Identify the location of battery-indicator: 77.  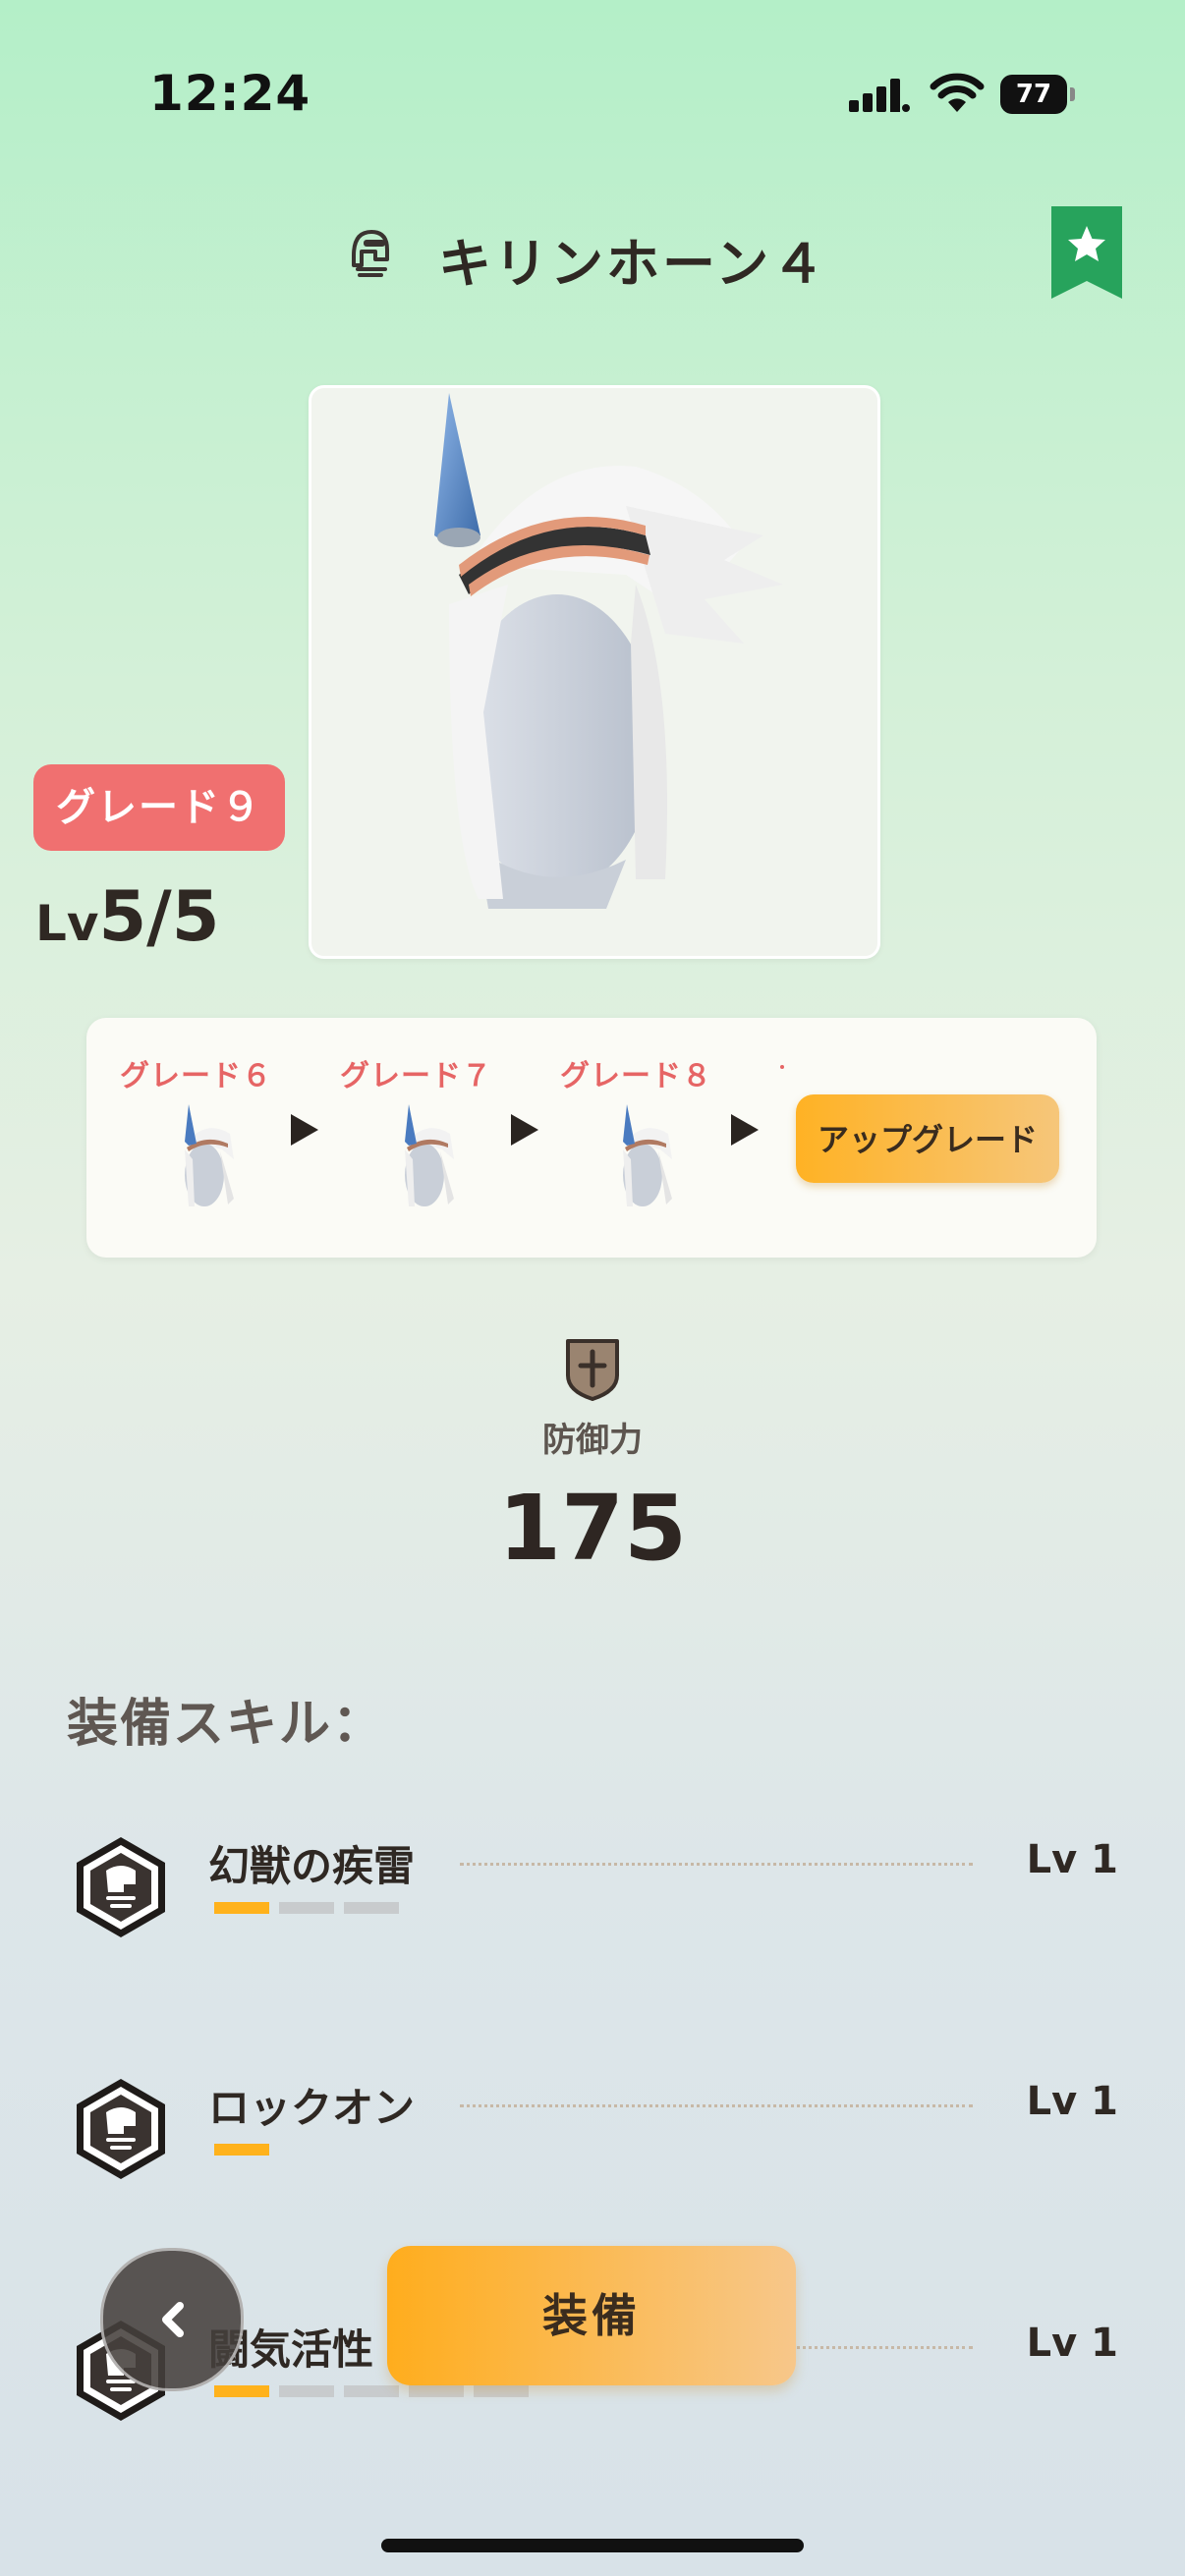
(1038, 94).